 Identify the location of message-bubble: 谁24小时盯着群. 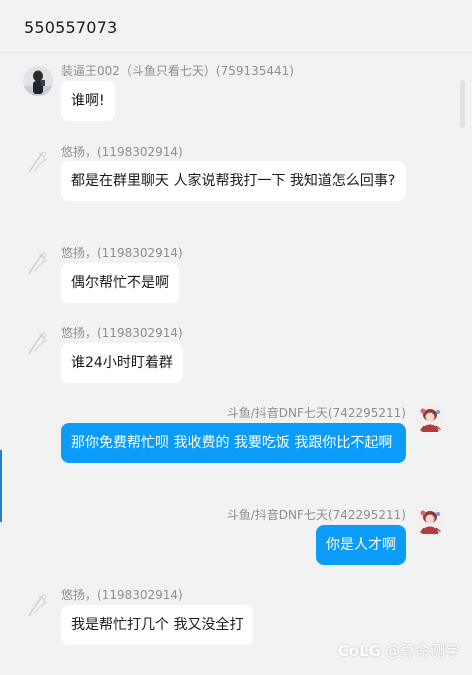
(122, 363).